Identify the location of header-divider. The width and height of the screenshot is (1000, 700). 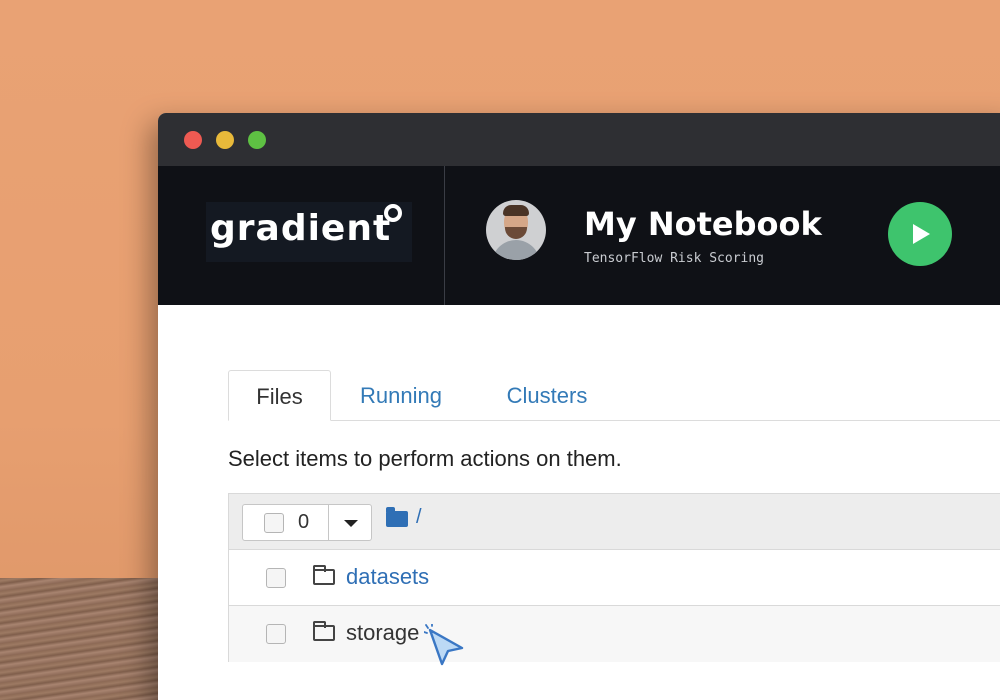
(444, 235).